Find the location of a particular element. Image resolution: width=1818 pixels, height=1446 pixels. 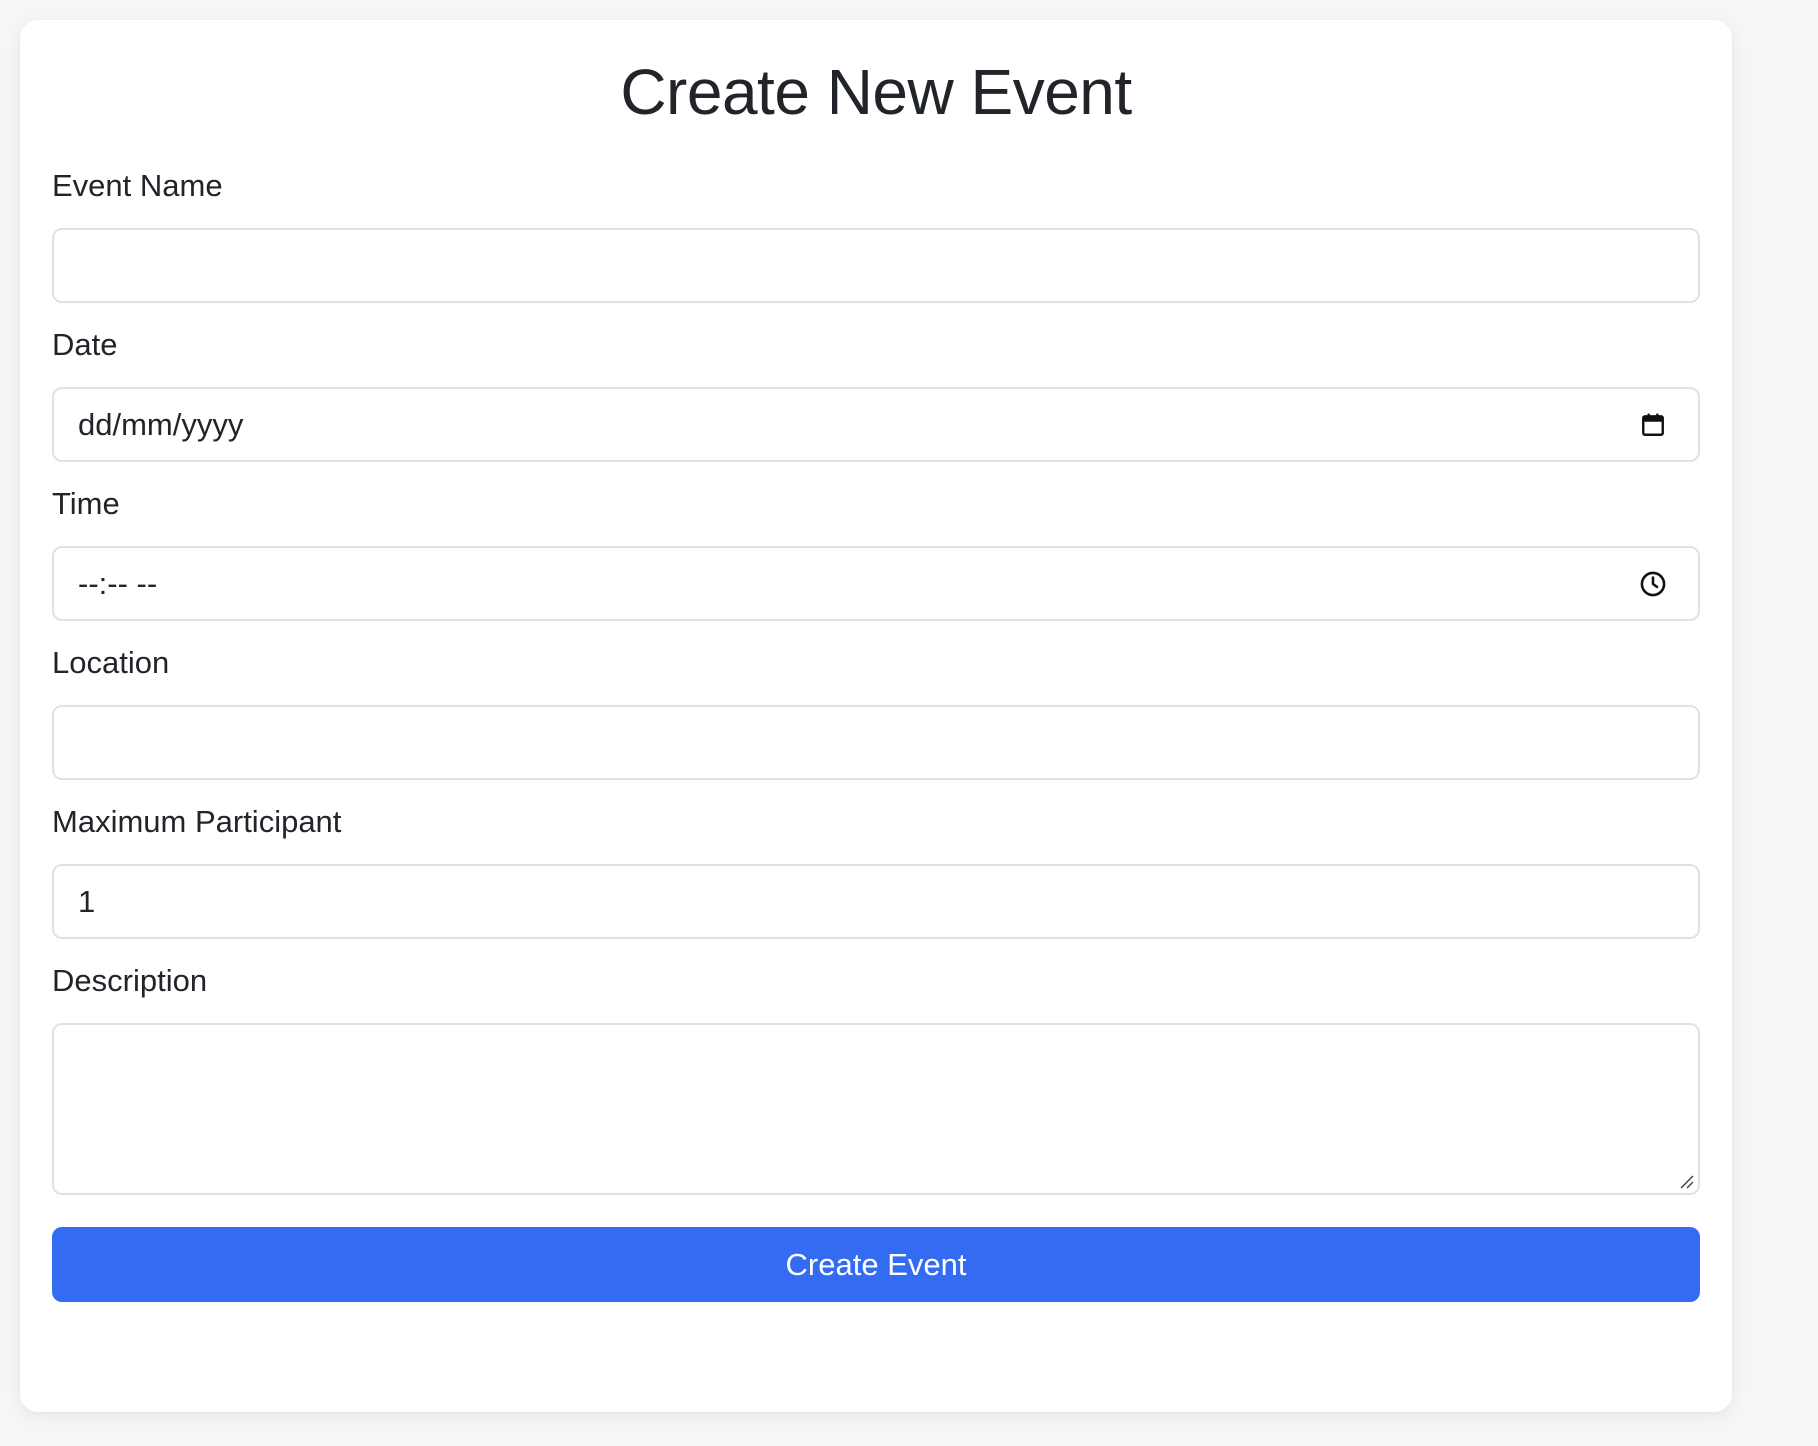

description-textarea-box is located at coordinates (876, 1109).